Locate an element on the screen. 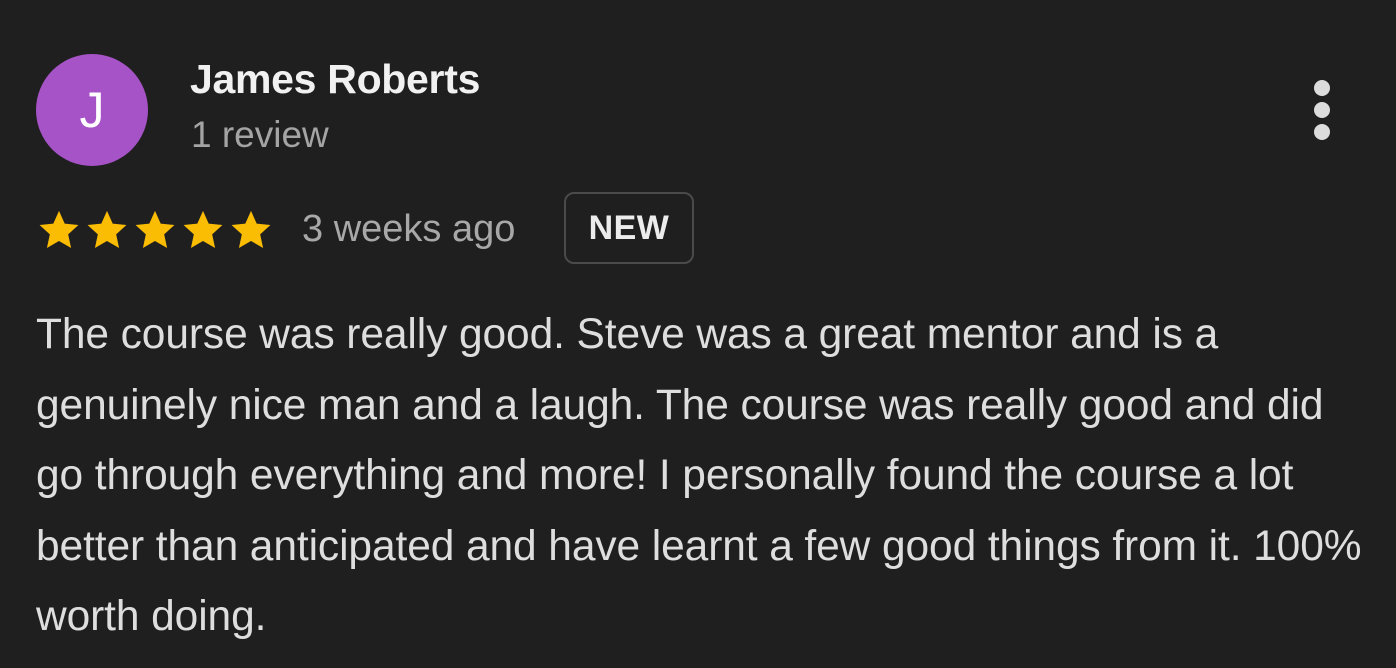 The image size is (1396, 668). more-options-button is located at coordinates (1322, 110).